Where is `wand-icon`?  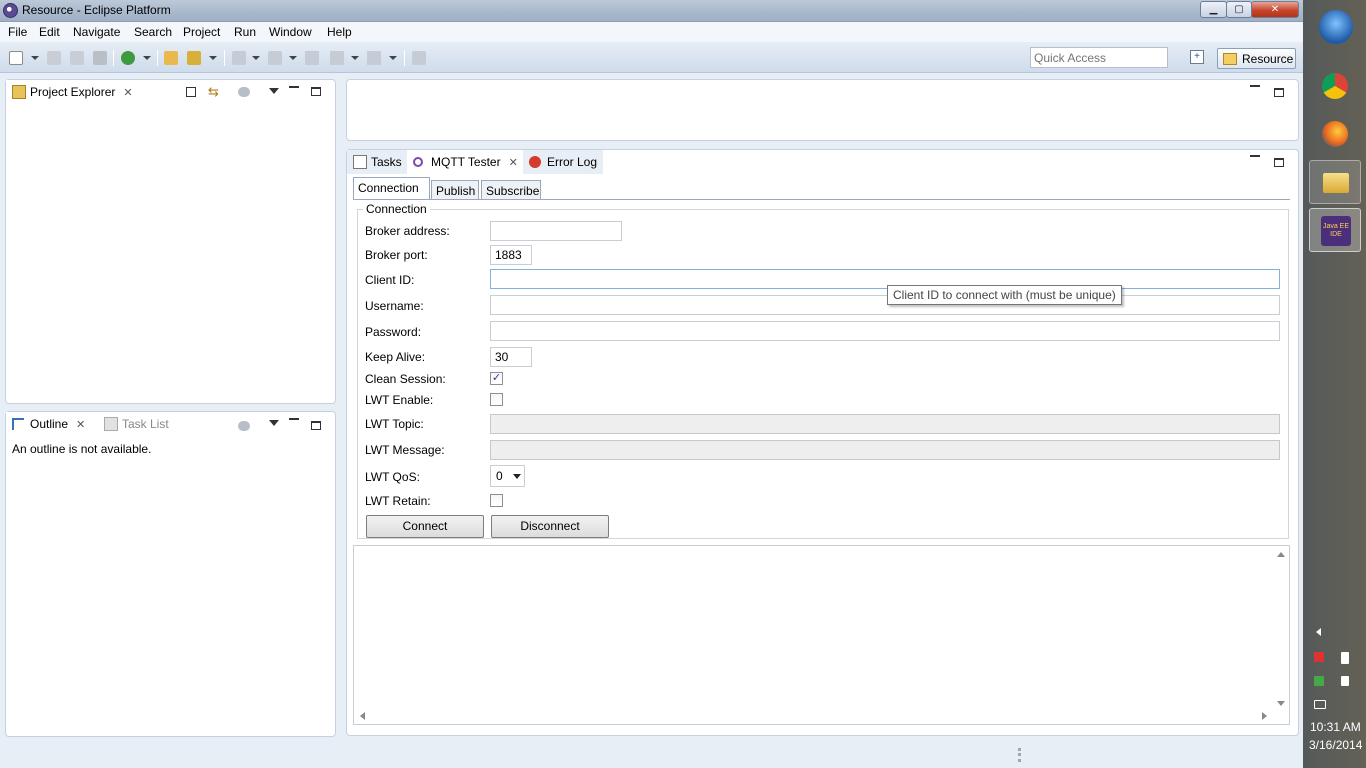 wand-icon is located at coordinates (194, 58).